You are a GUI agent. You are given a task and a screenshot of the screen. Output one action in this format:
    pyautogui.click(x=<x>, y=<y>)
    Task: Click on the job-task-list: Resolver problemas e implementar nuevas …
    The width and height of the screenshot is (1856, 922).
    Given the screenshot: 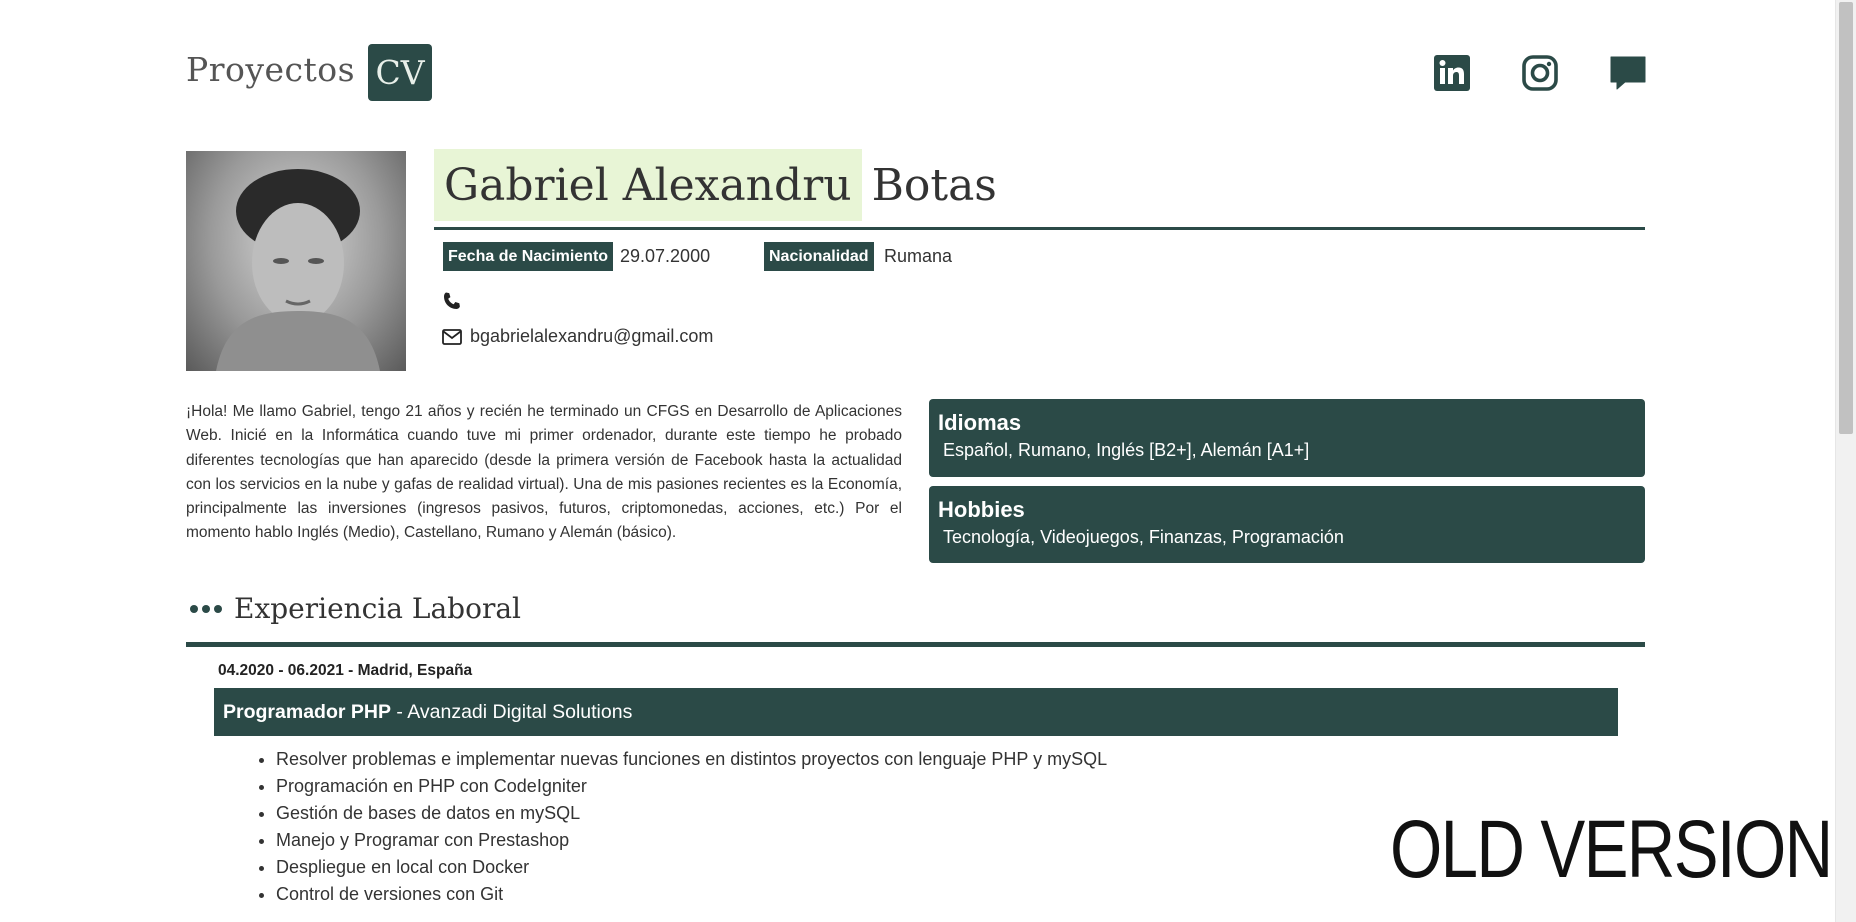 What is the action you would take?
    pyautogui.click(x=680, y=827)
    